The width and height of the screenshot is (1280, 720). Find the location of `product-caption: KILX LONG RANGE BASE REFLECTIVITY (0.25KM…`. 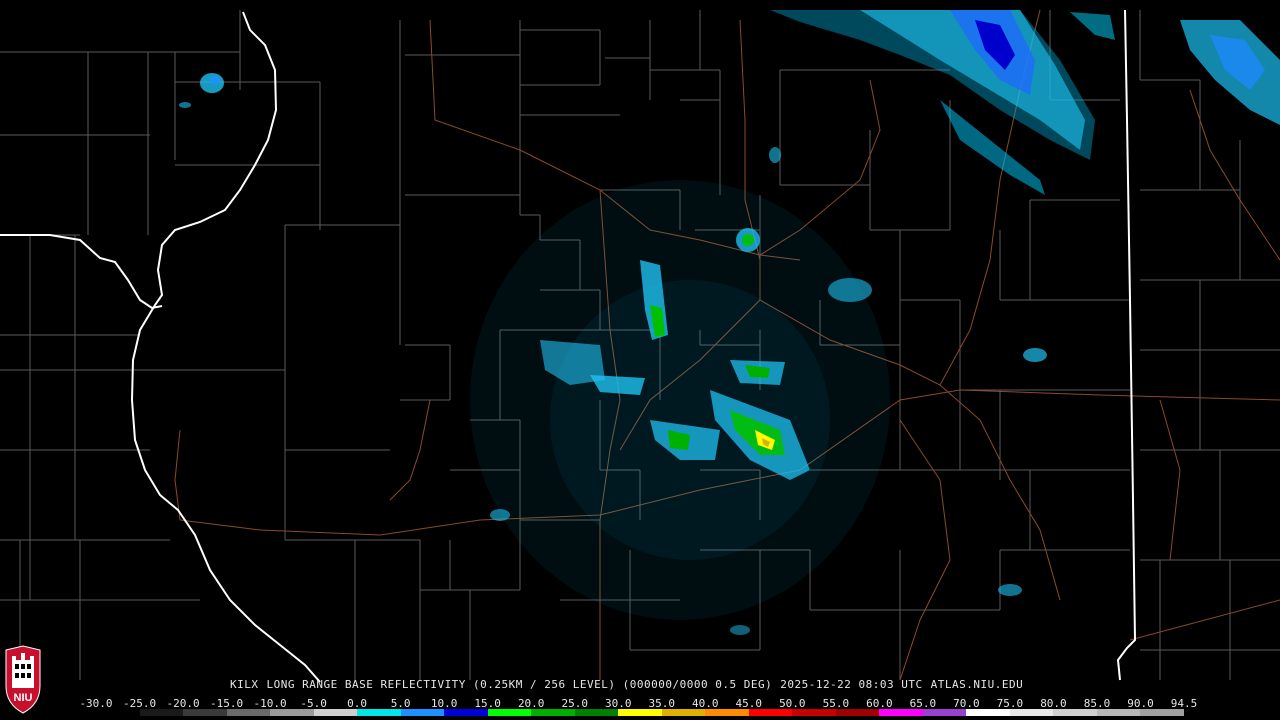

product-caption: KILX LONG RANGE BASE REFLECTIVITY (0.25KM… is located at coordinates (630, 684).